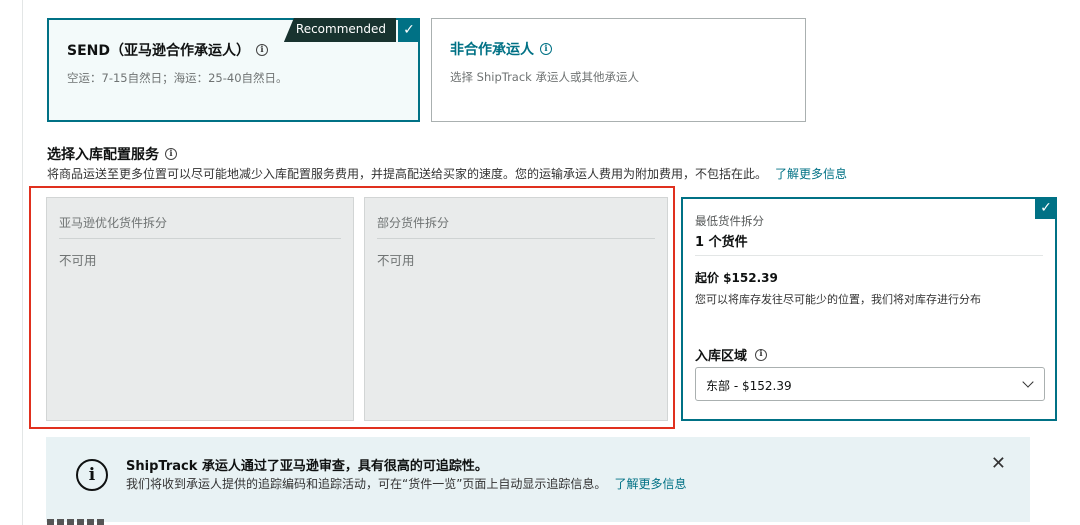 This screenshot has height=525, width=1080. What do you see at coordinates (721, 242) in the screenshot?
I see `shipment-count: 1 个货件` at bounding box center [721, 242].